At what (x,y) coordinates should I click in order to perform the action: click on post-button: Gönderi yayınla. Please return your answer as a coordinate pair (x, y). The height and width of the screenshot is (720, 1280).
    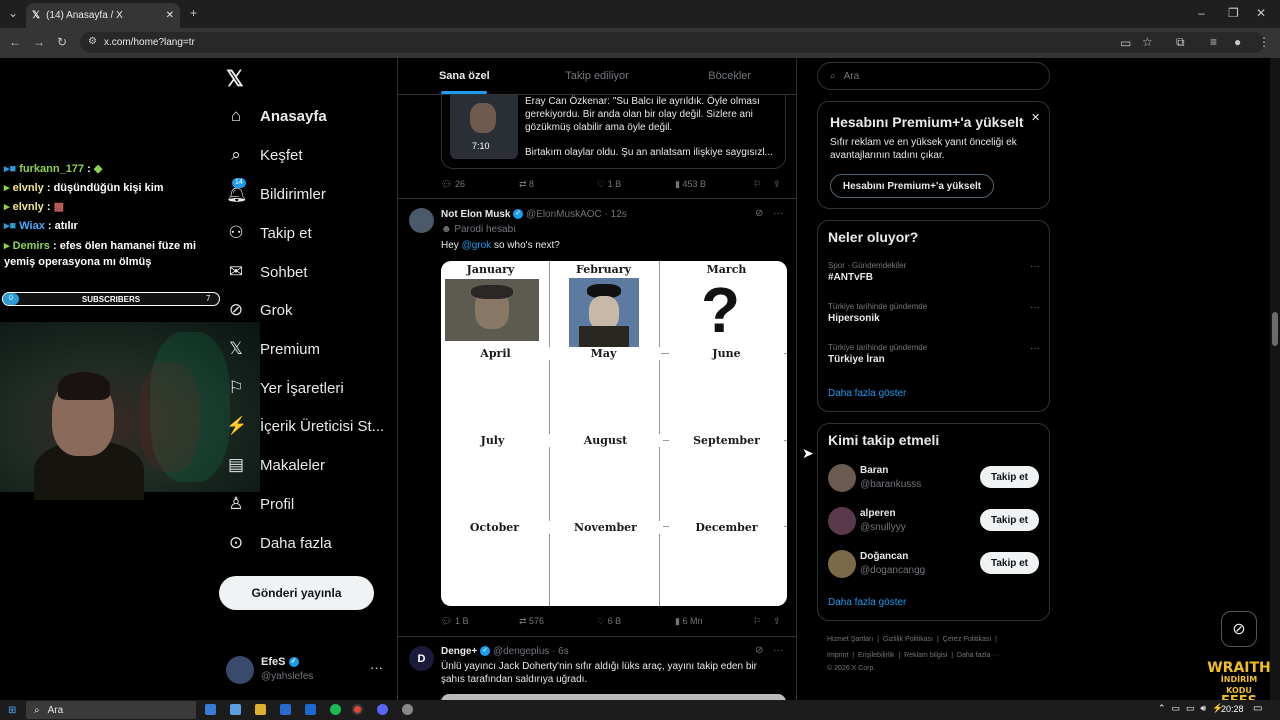
    Looking at the image, I should click on (296, 593).